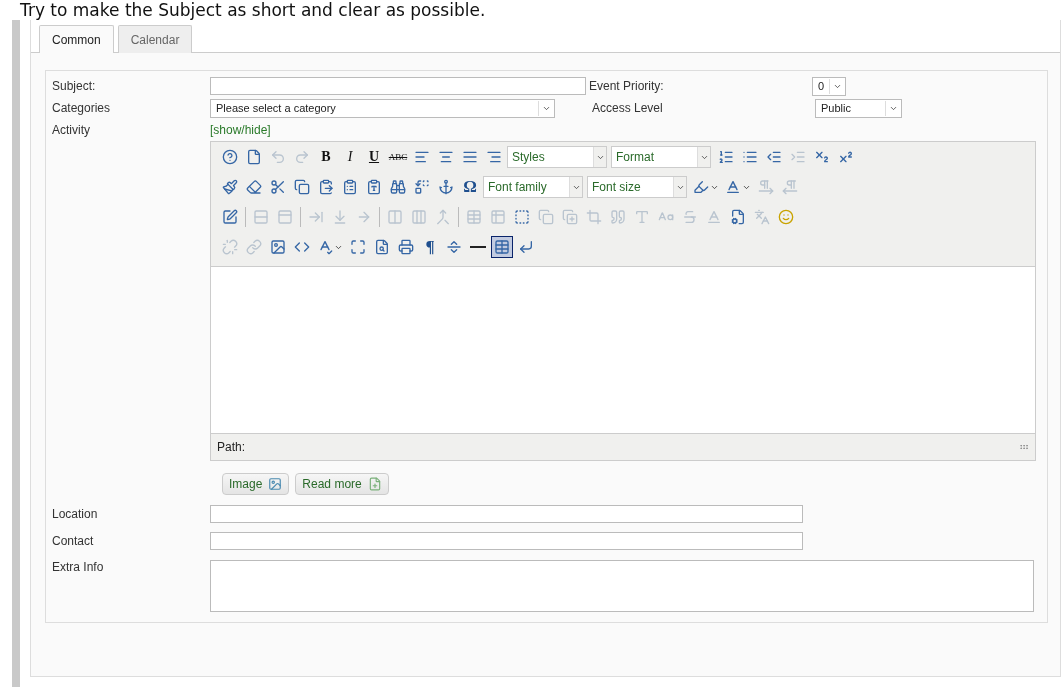 The image size is (1061, 687). I want to click on outdent-icon, so click(774, 157).